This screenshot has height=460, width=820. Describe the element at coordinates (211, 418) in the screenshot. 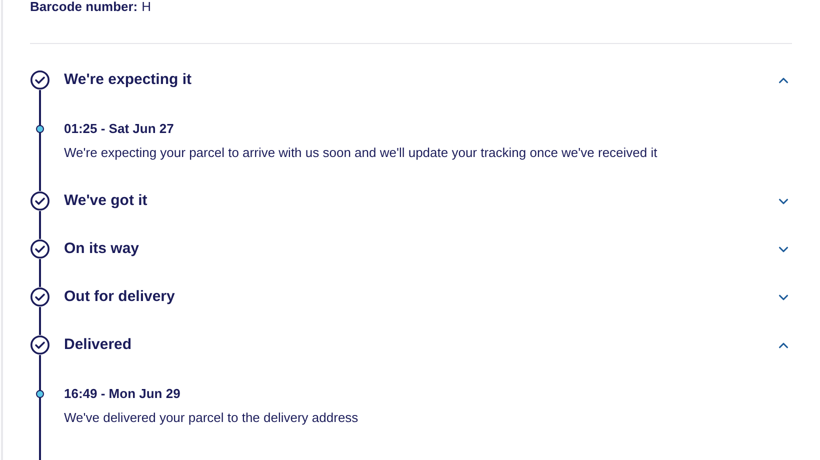

I see `event-description: We've delivered your parcel to the delivery address` at that location.